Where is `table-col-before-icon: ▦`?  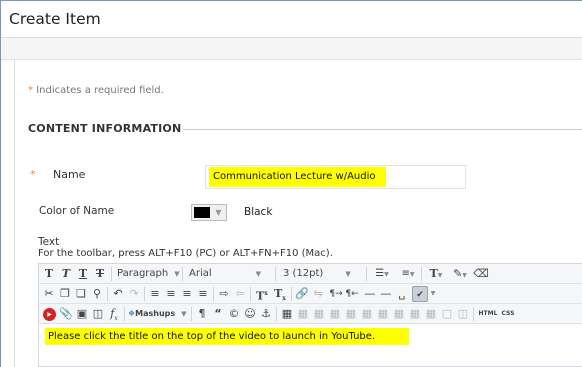
table-col-before-icon: ▦ is located at coordinates (351, 314).